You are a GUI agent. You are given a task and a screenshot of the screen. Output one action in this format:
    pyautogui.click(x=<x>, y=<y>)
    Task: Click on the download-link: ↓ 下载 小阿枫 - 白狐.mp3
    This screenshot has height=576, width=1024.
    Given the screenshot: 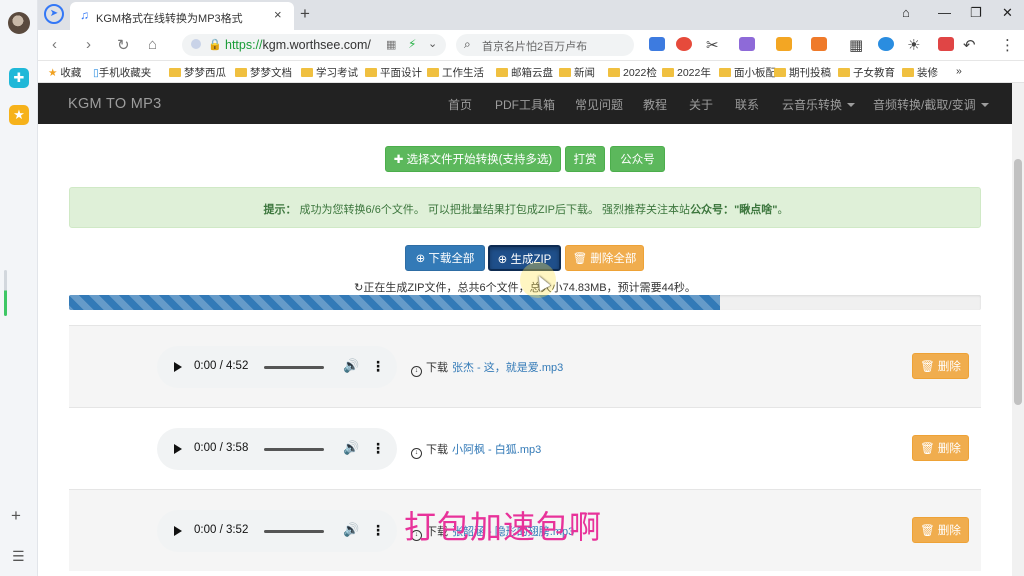 What is the action you would take?
    pyautogui.click(x=476, y=450)
    